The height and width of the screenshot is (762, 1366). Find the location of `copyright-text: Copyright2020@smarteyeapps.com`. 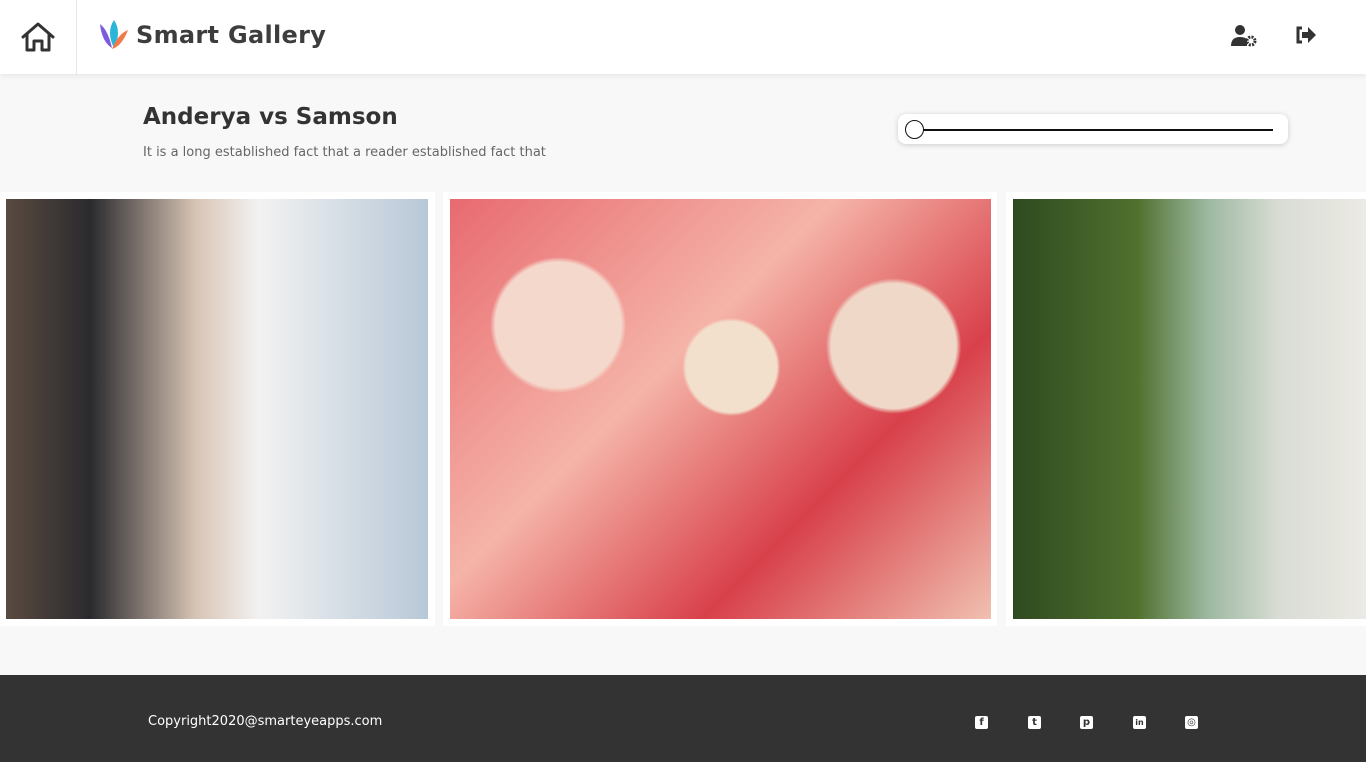

copyright-text: Copyright2020@smarteyeapps.com is located at coordinates (265, 721).